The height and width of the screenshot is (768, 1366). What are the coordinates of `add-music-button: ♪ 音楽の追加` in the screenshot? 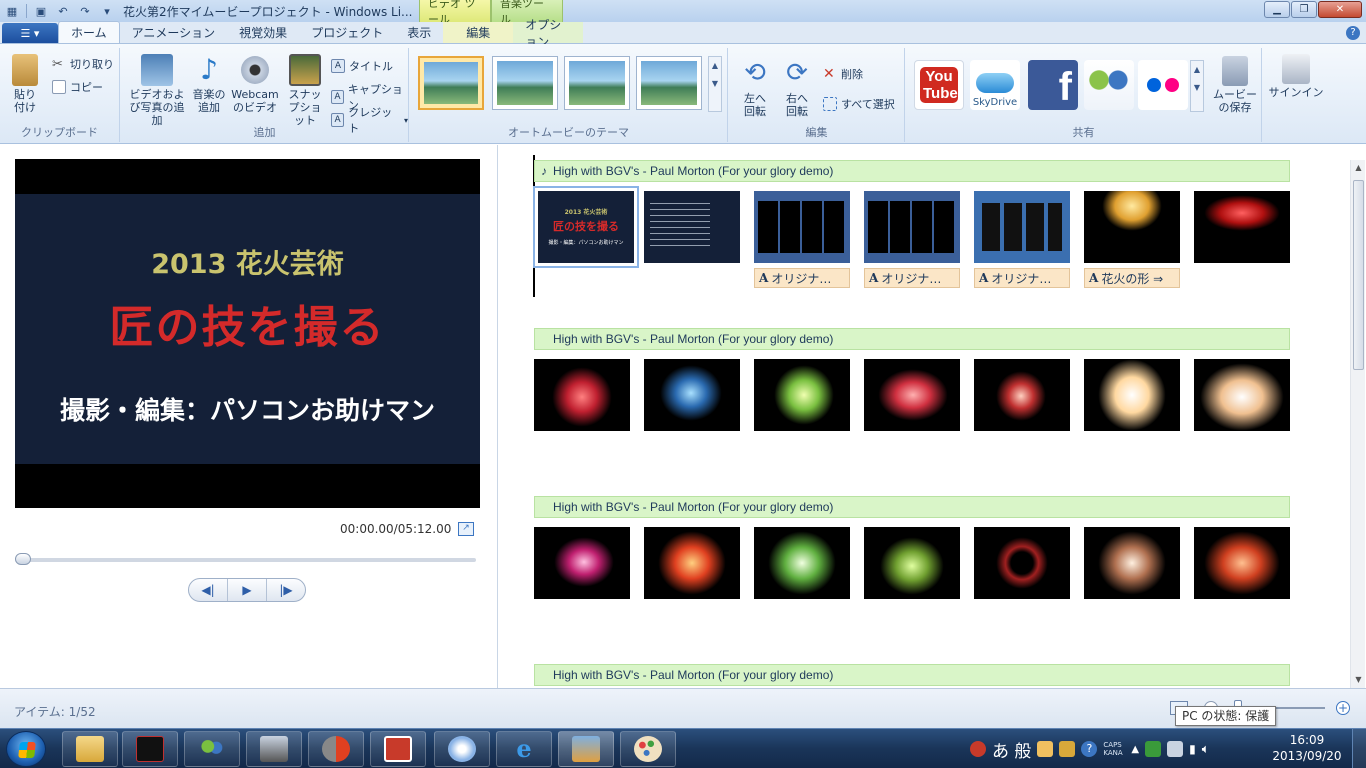 It's located at (209, 84).